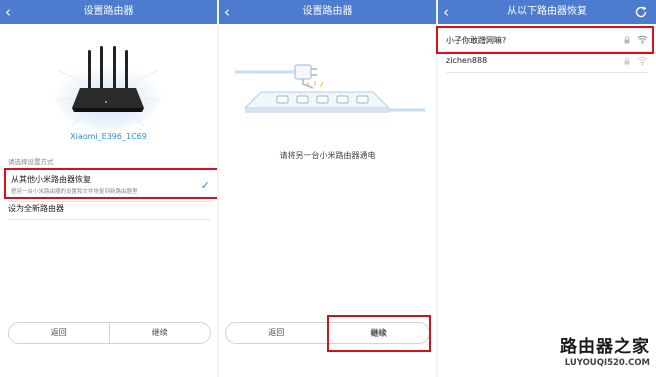 This screenshot has height=377, width=656. What do you see at coordinates (51, 179) in the screenshot?
I see `option-title: 从其他小米路由器恢复` at bounding box center [51, 179].